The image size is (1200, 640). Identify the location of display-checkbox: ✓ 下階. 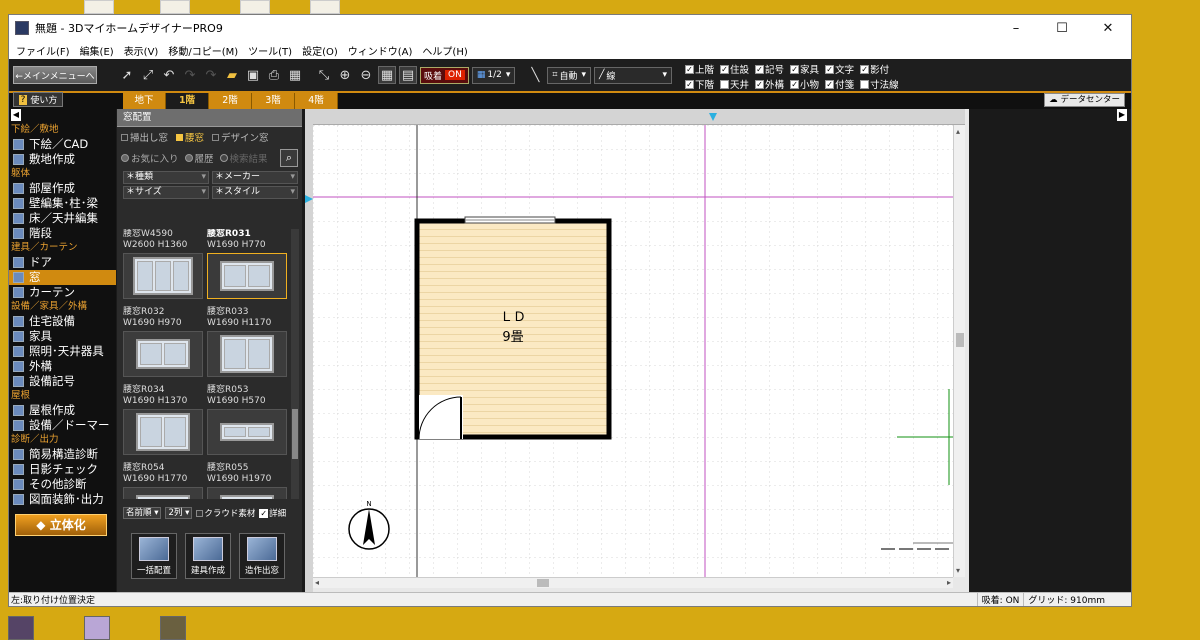
(699, 84).